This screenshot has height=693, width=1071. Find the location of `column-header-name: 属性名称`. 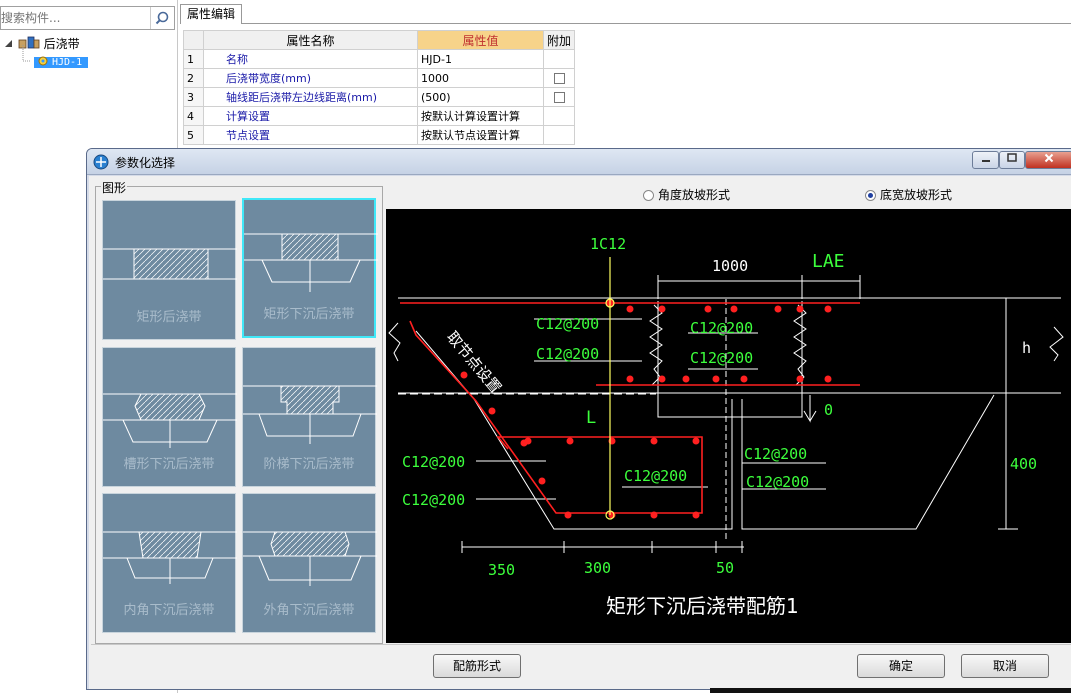

column-header-name: 属性名称 is located at coordinates (310, 40).